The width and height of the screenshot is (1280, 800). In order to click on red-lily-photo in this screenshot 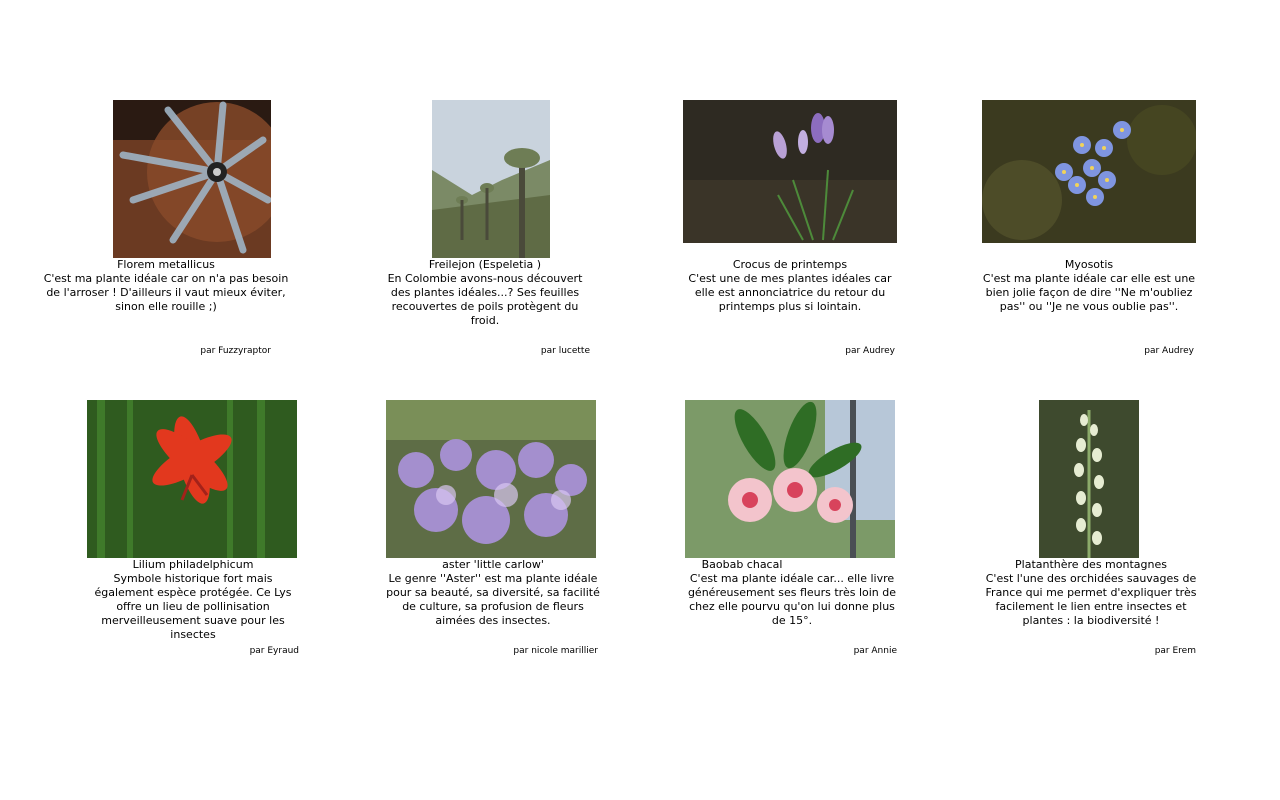, I will do `click(192, 479)`.